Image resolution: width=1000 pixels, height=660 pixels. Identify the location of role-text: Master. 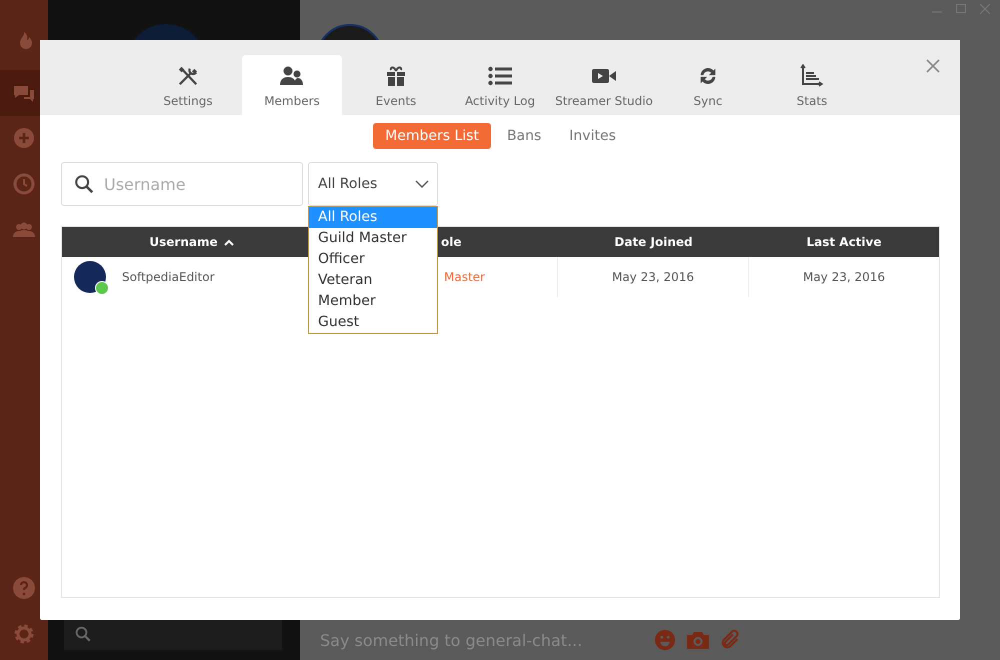
(464, 277).